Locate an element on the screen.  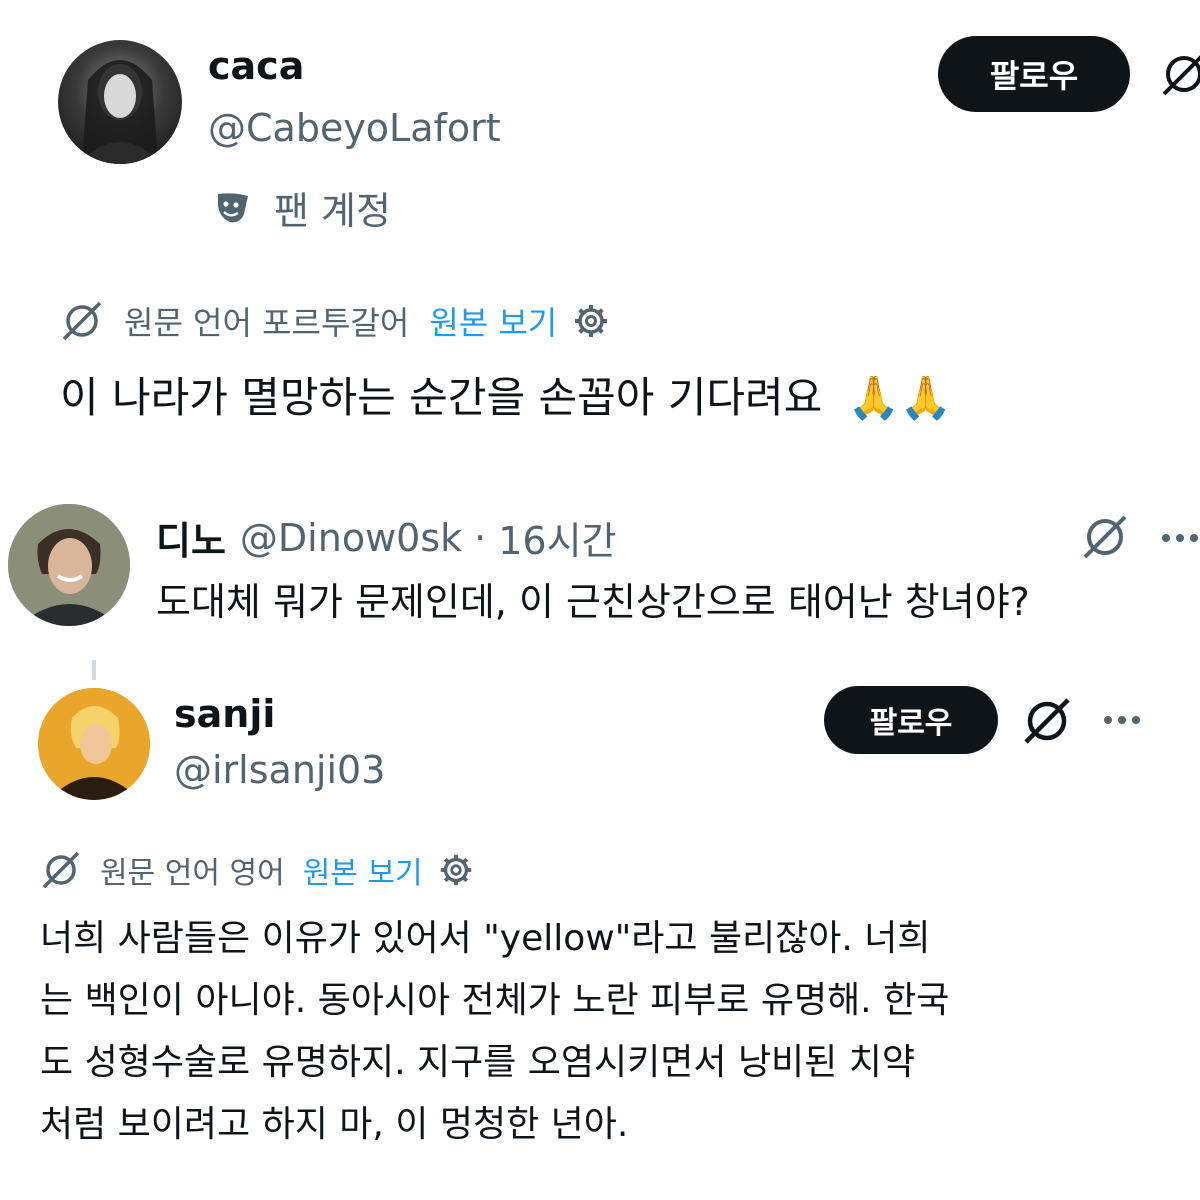
handle: @irlsanji03 is located at coordinates (279, 770).